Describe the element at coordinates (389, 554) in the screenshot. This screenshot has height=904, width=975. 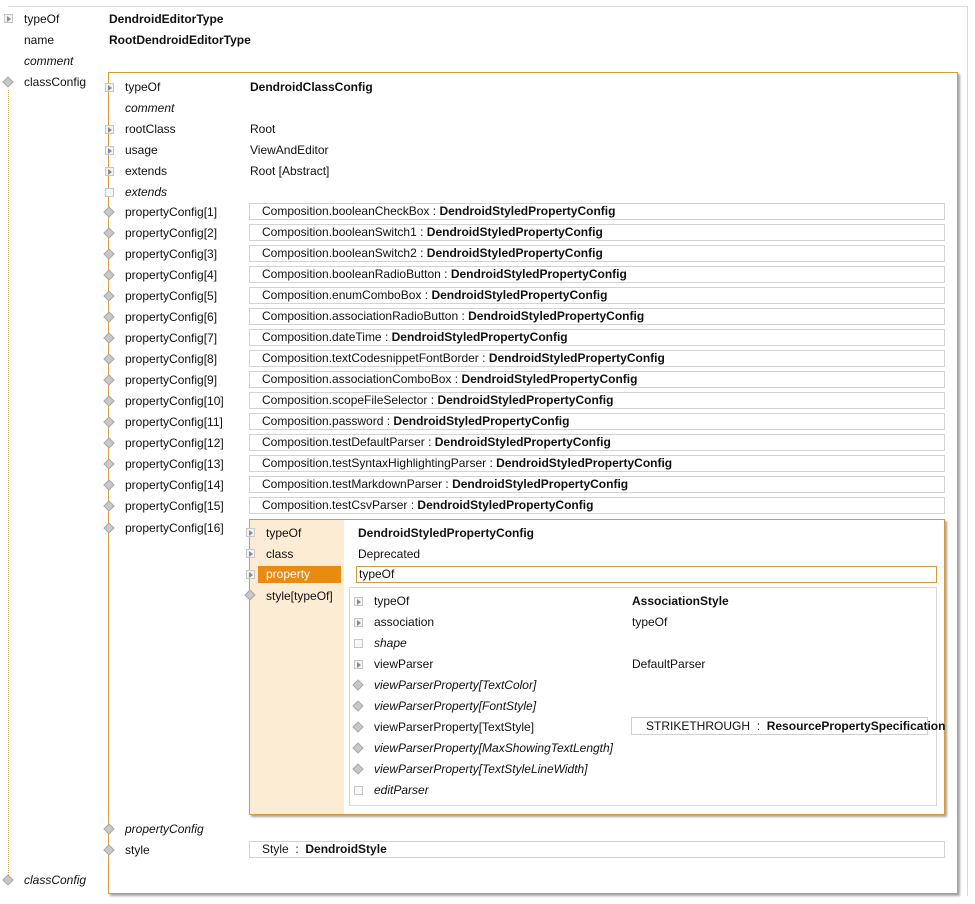
I see `sc-class-value: Deprecated` at that location.